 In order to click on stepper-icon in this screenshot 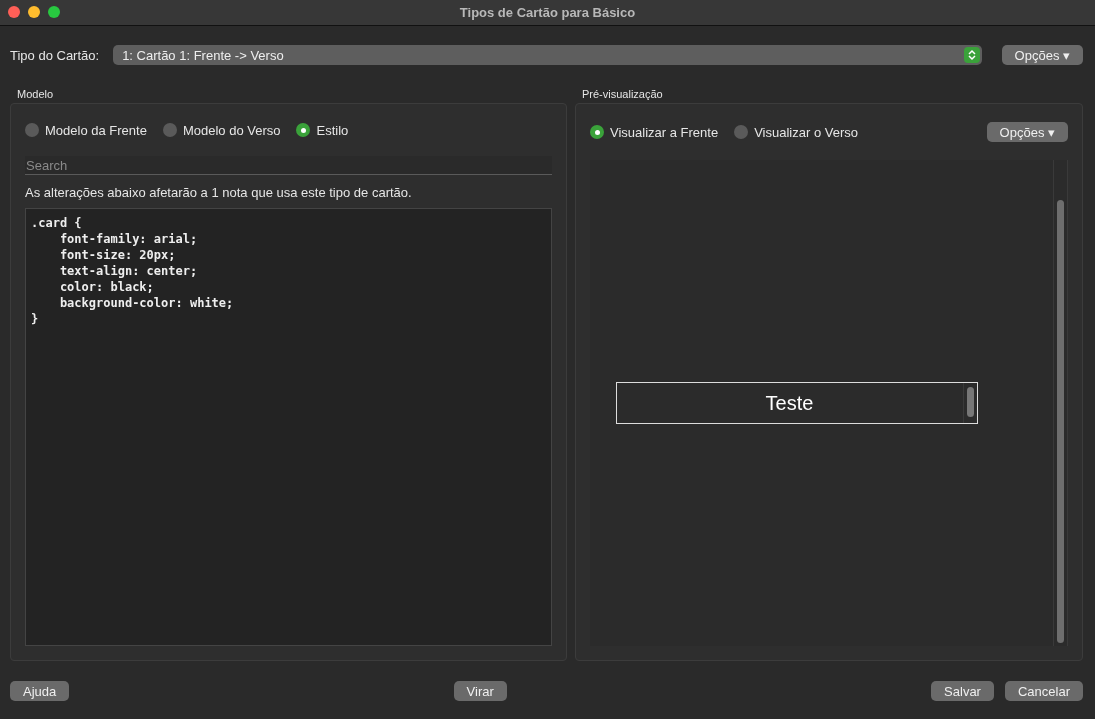, I will do `click(971, 55)`.